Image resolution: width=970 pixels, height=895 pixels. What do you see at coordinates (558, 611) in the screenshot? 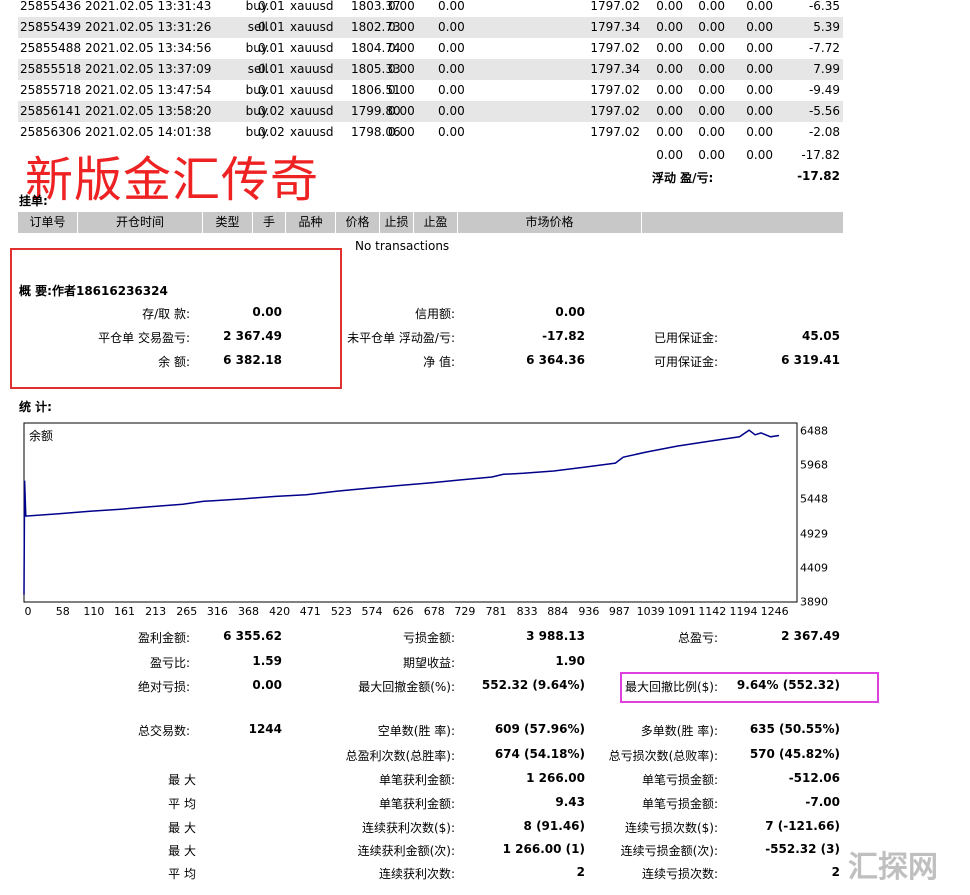
I see `x-tick-label: 884` at bounding box center [558, 611].